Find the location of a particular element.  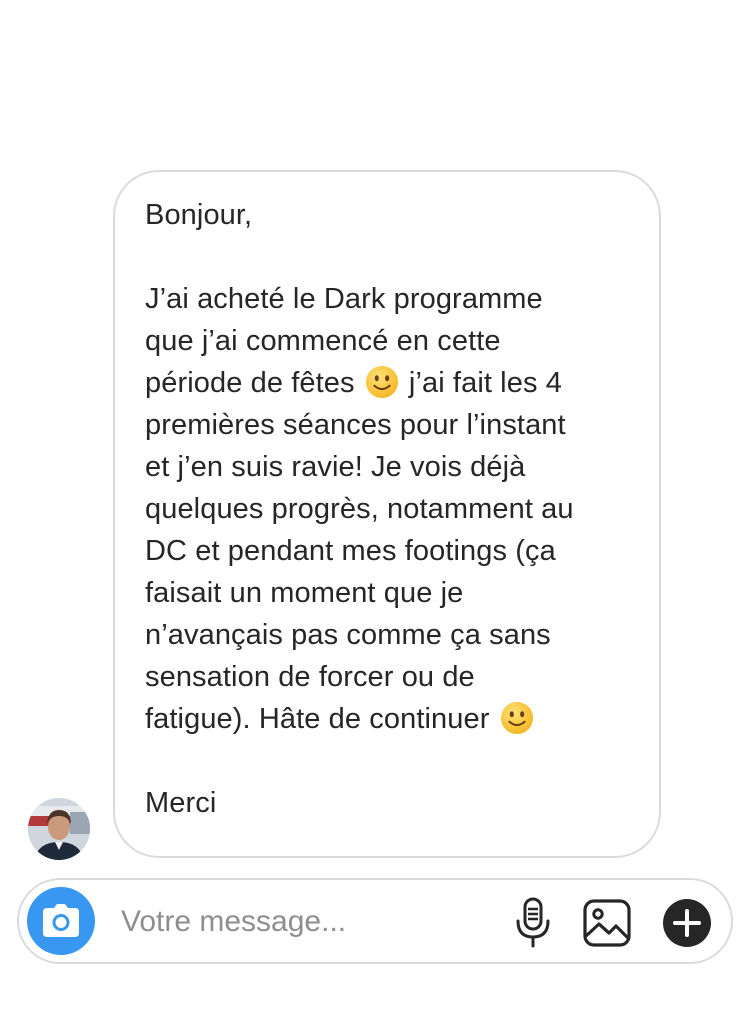

gallery-button is located at coordinates (607, 923).